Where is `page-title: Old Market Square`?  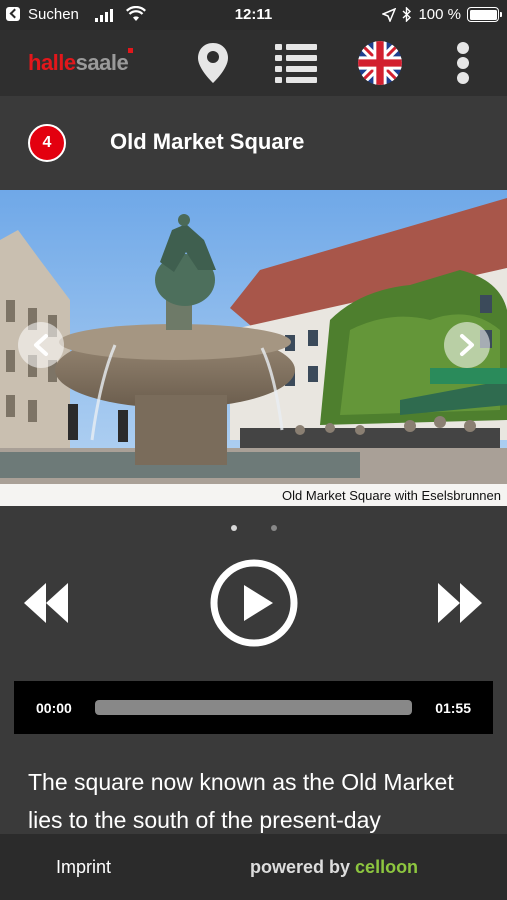
page-title: Old Market Square is located at coordinates (207, 141).